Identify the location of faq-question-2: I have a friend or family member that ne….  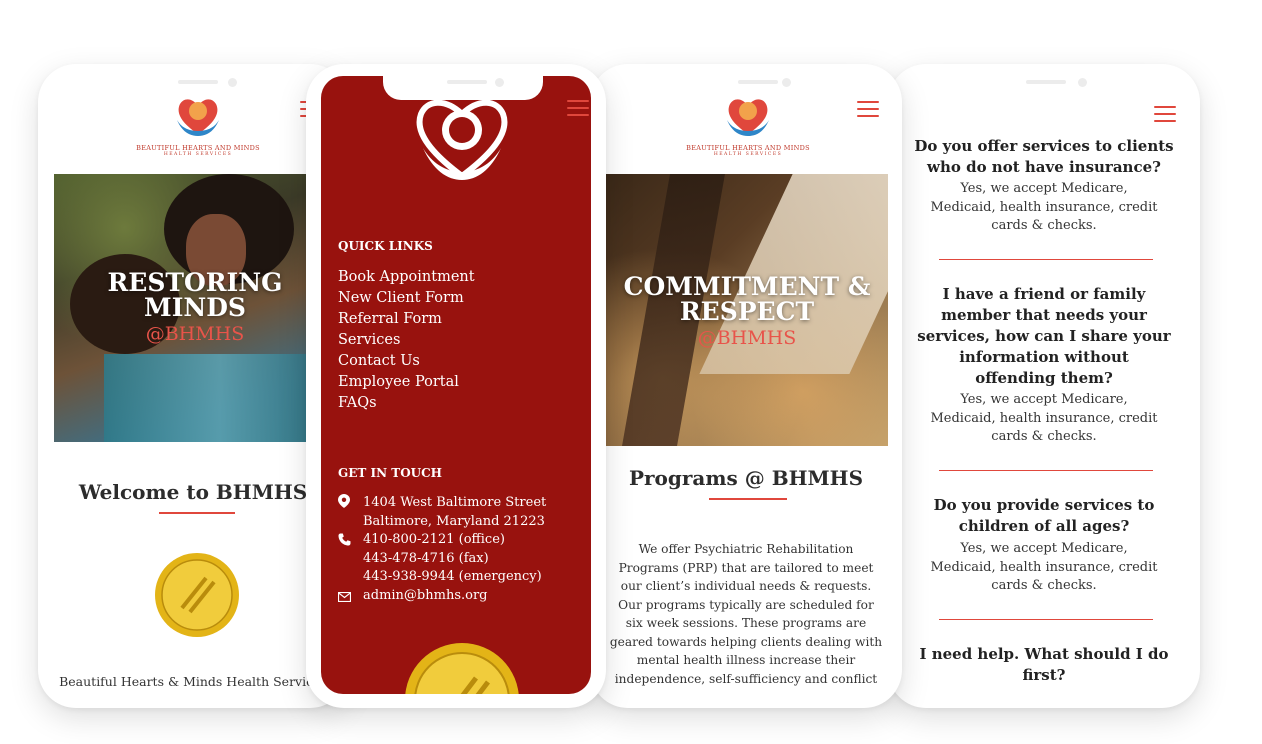
(1044, 336).